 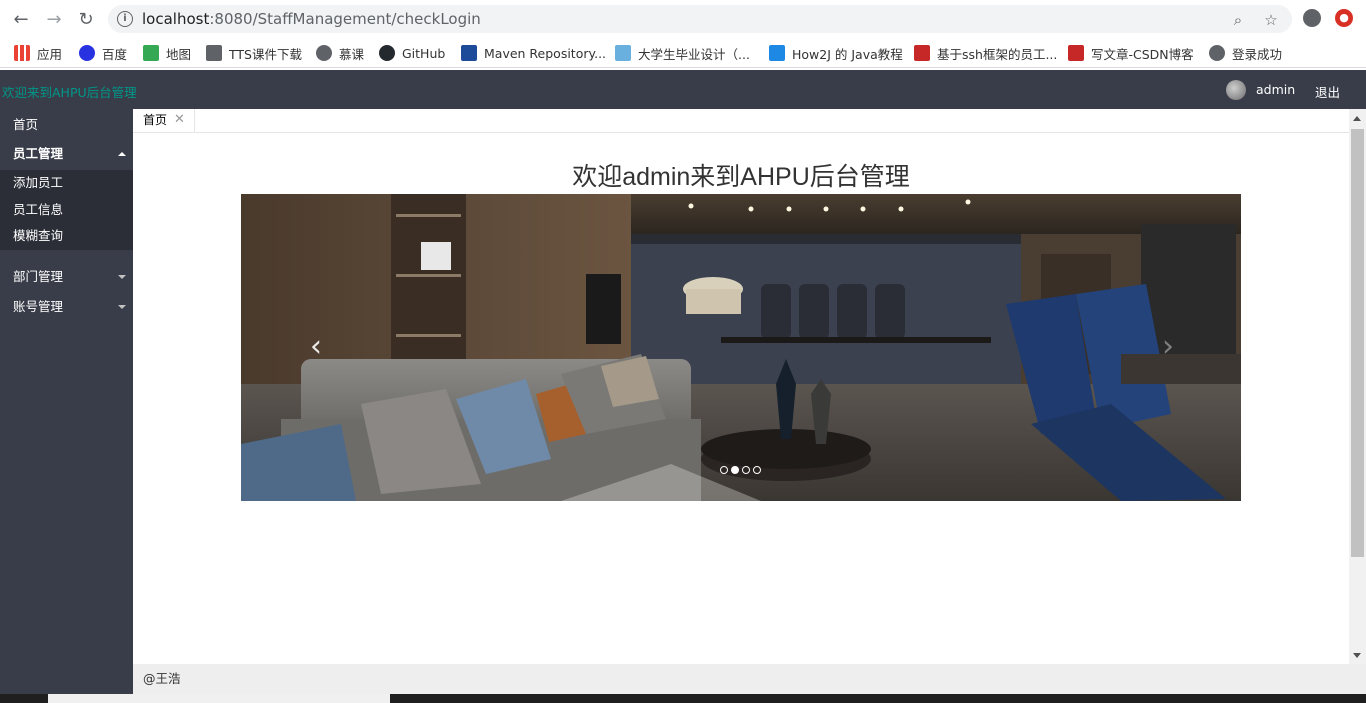 I want to click on scrollbar, so click(x=1357, y=386).